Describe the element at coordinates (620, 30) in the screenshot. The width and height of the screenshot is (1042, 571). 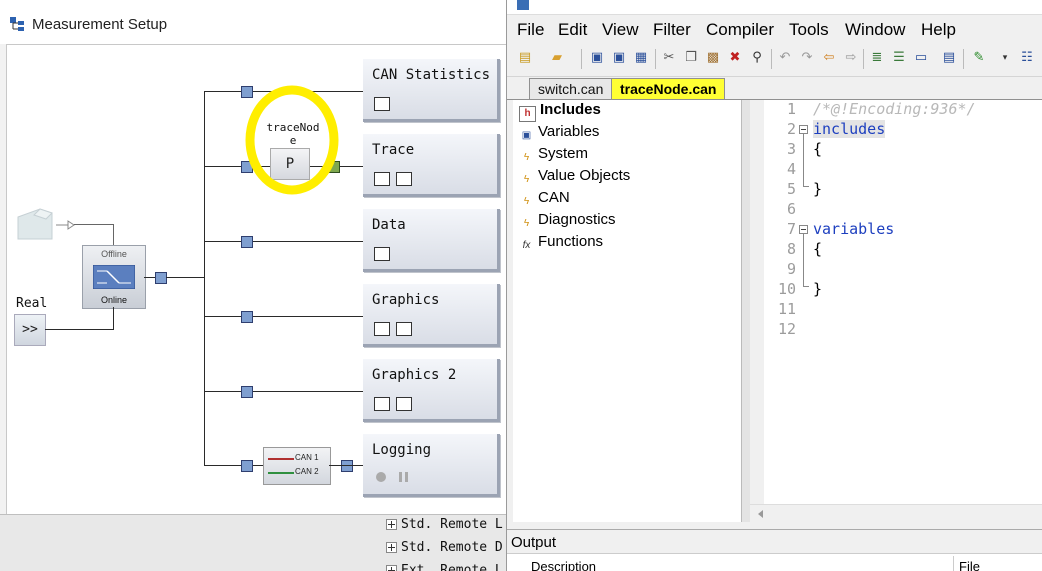
I see `menu-view: View` at that location.